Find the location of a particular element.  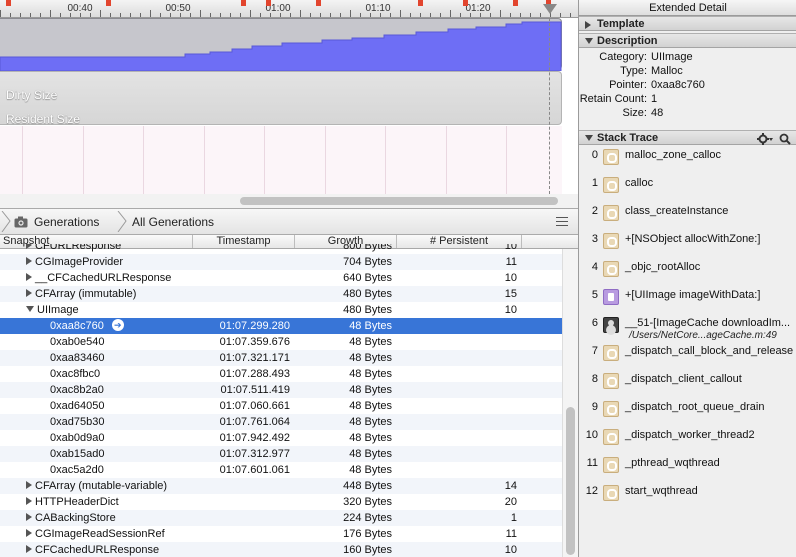

allocation-row: 0xac8b2a0 01:07.511.419 48 Bytes is located at coordinates (281, 390).